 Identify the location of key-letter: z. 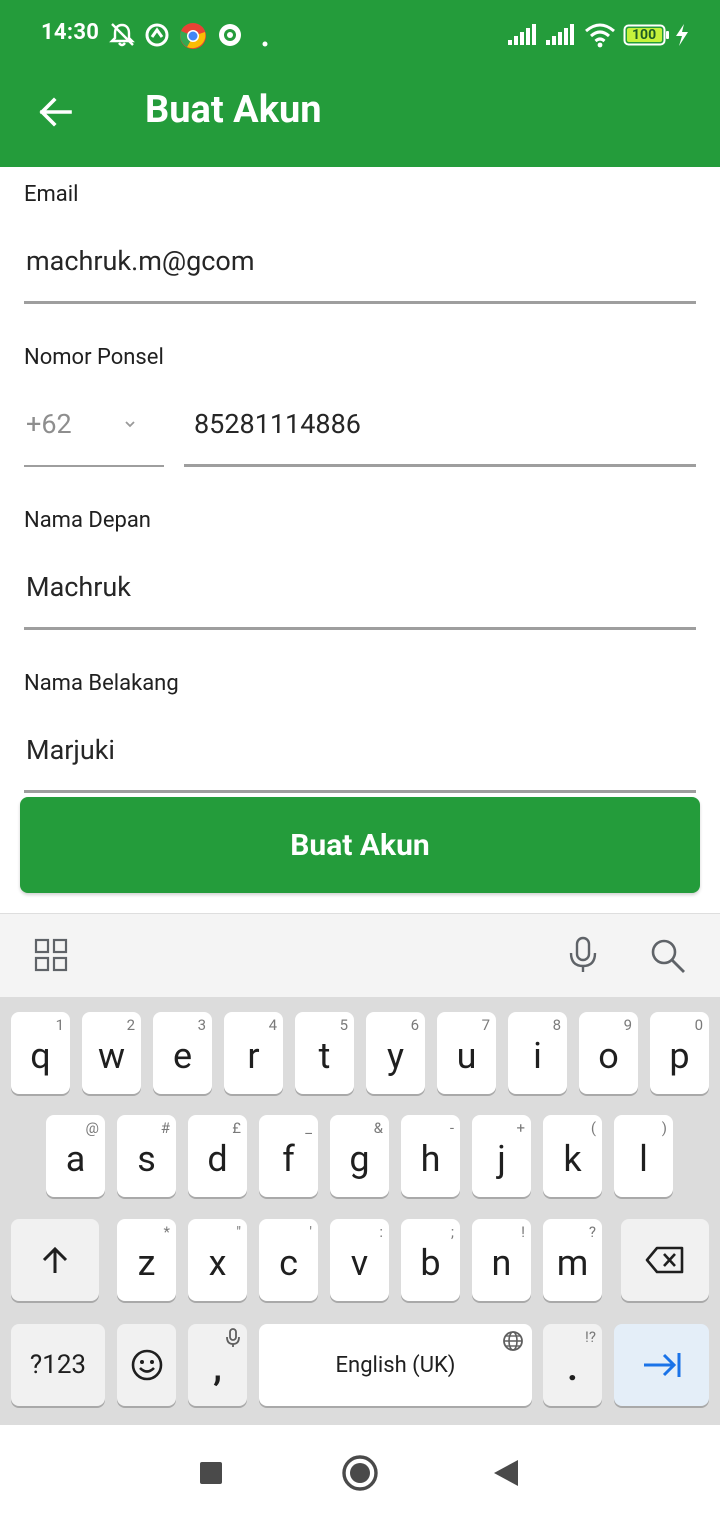
(146, 1263).